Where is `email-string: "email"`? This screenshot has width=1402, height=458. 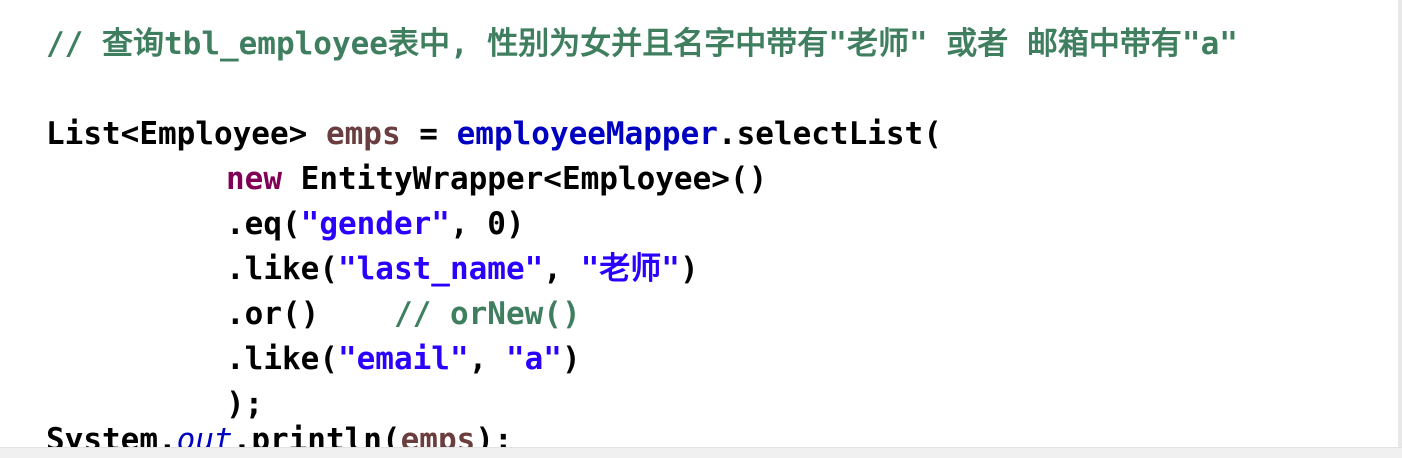
email-string: "email" is located at coordinates (403, 359).